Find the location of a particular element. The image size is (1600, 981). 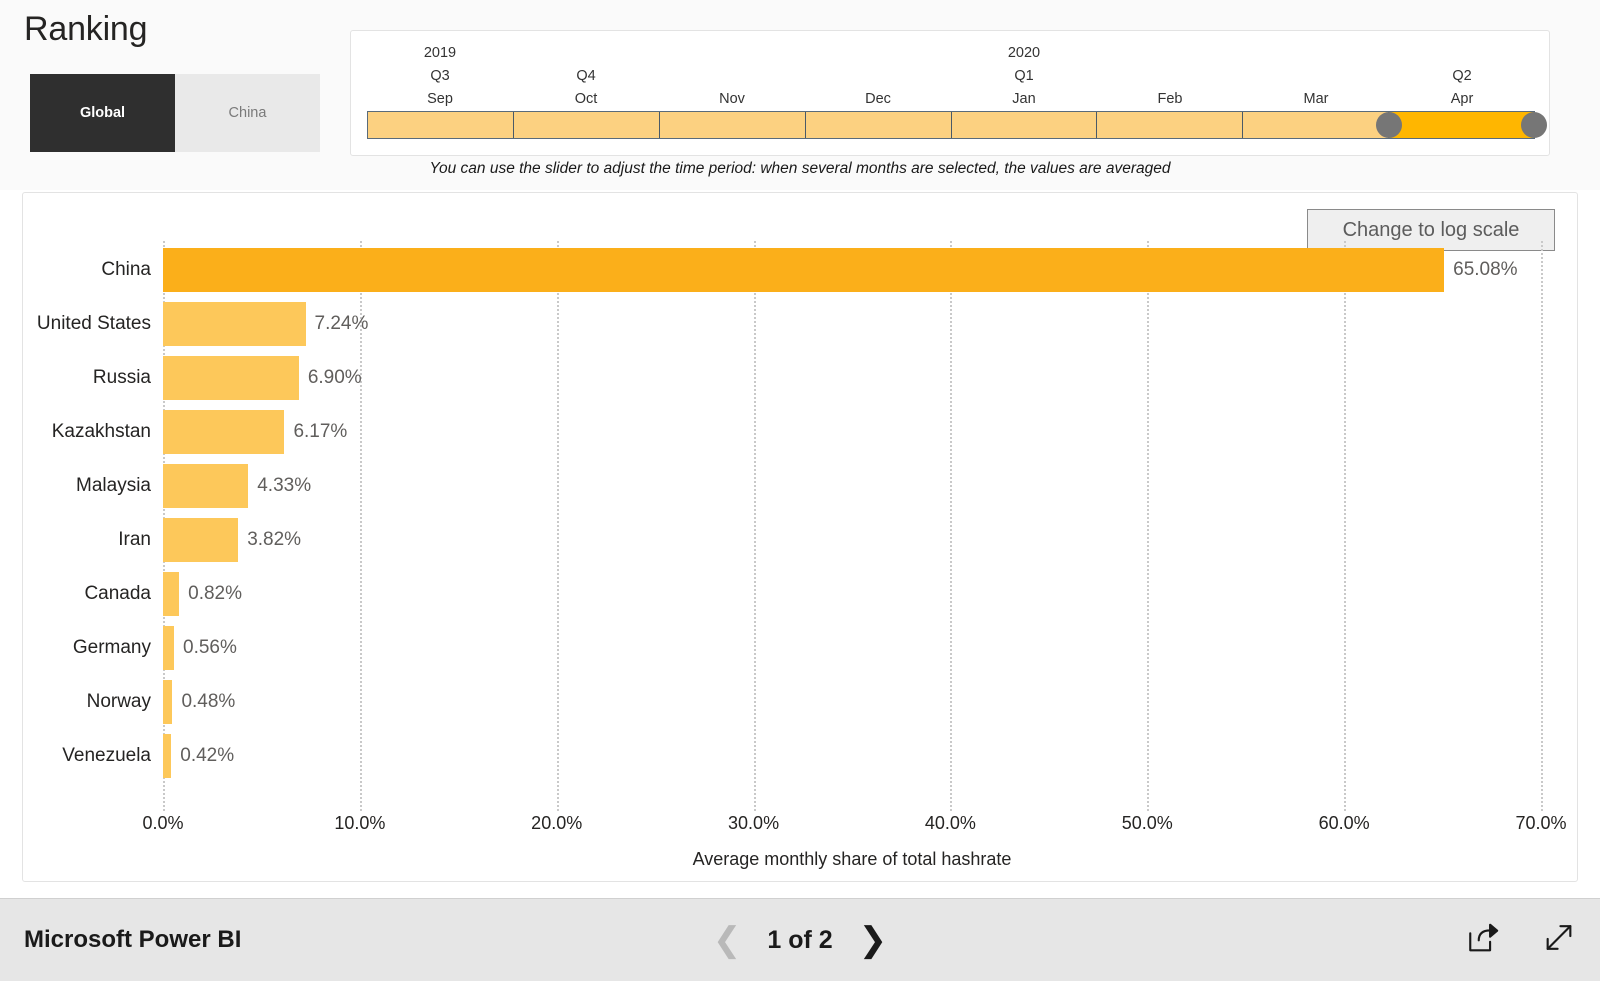

x-axis-tick: 10.0% is located at coordinates (360, 823).